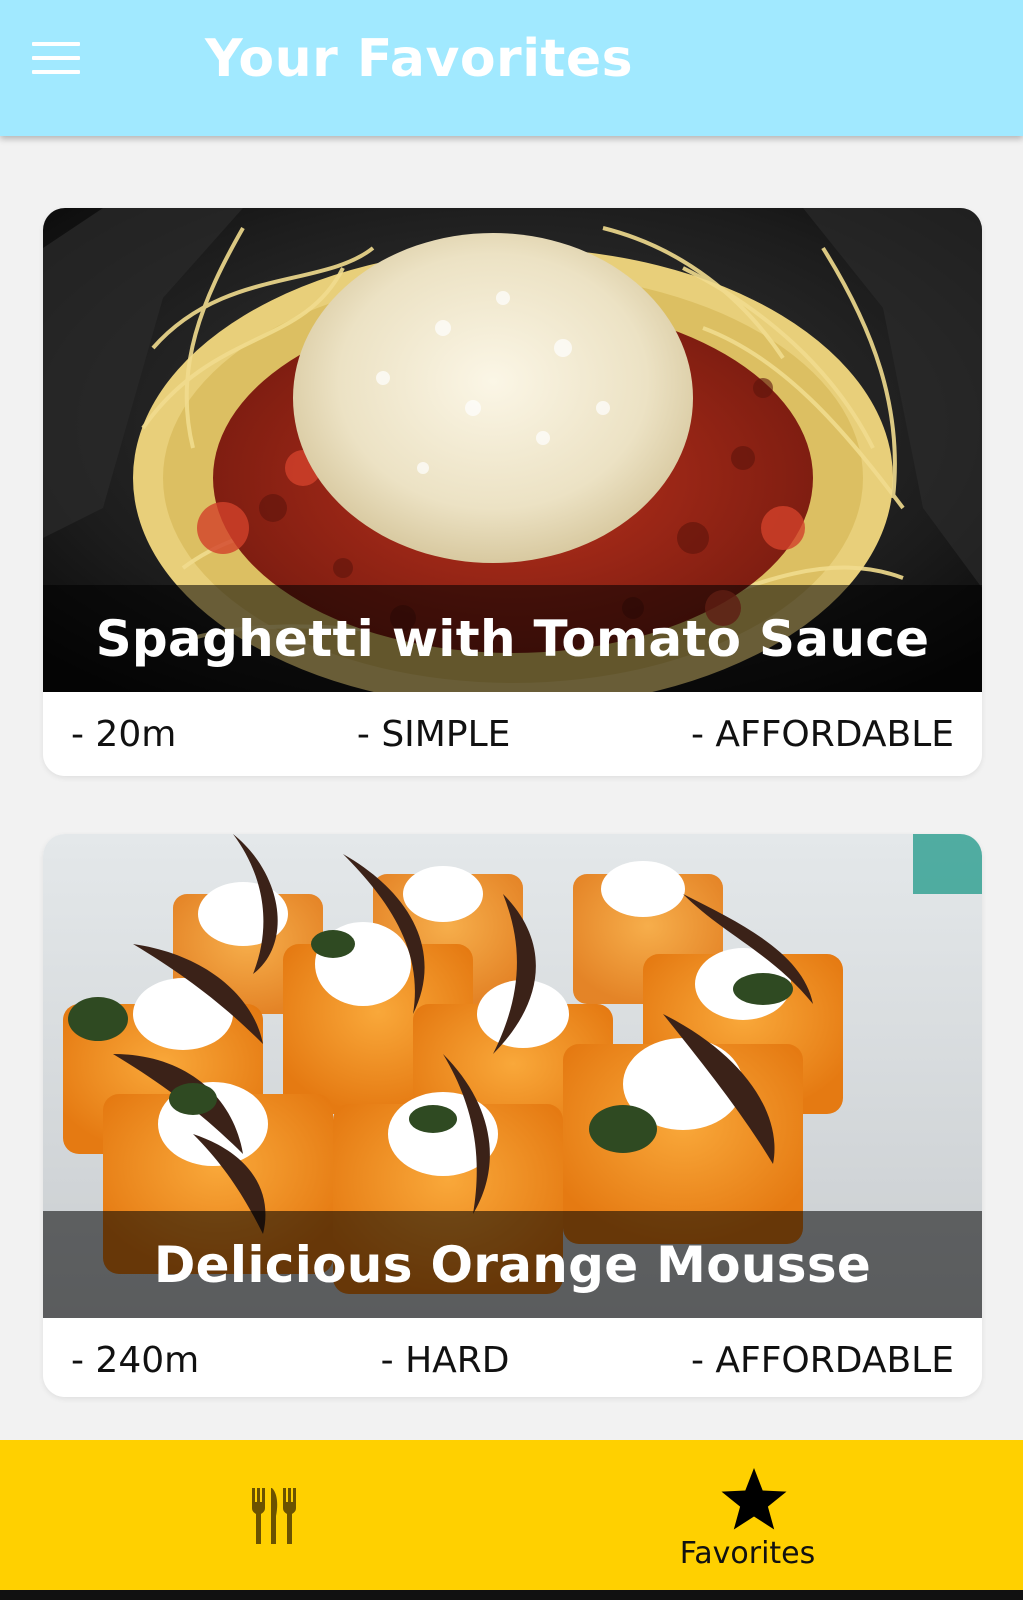 The width and height of the screenshot is (1023, 1600). I want to click on meal-duration: - 20m, so click(124, 734).